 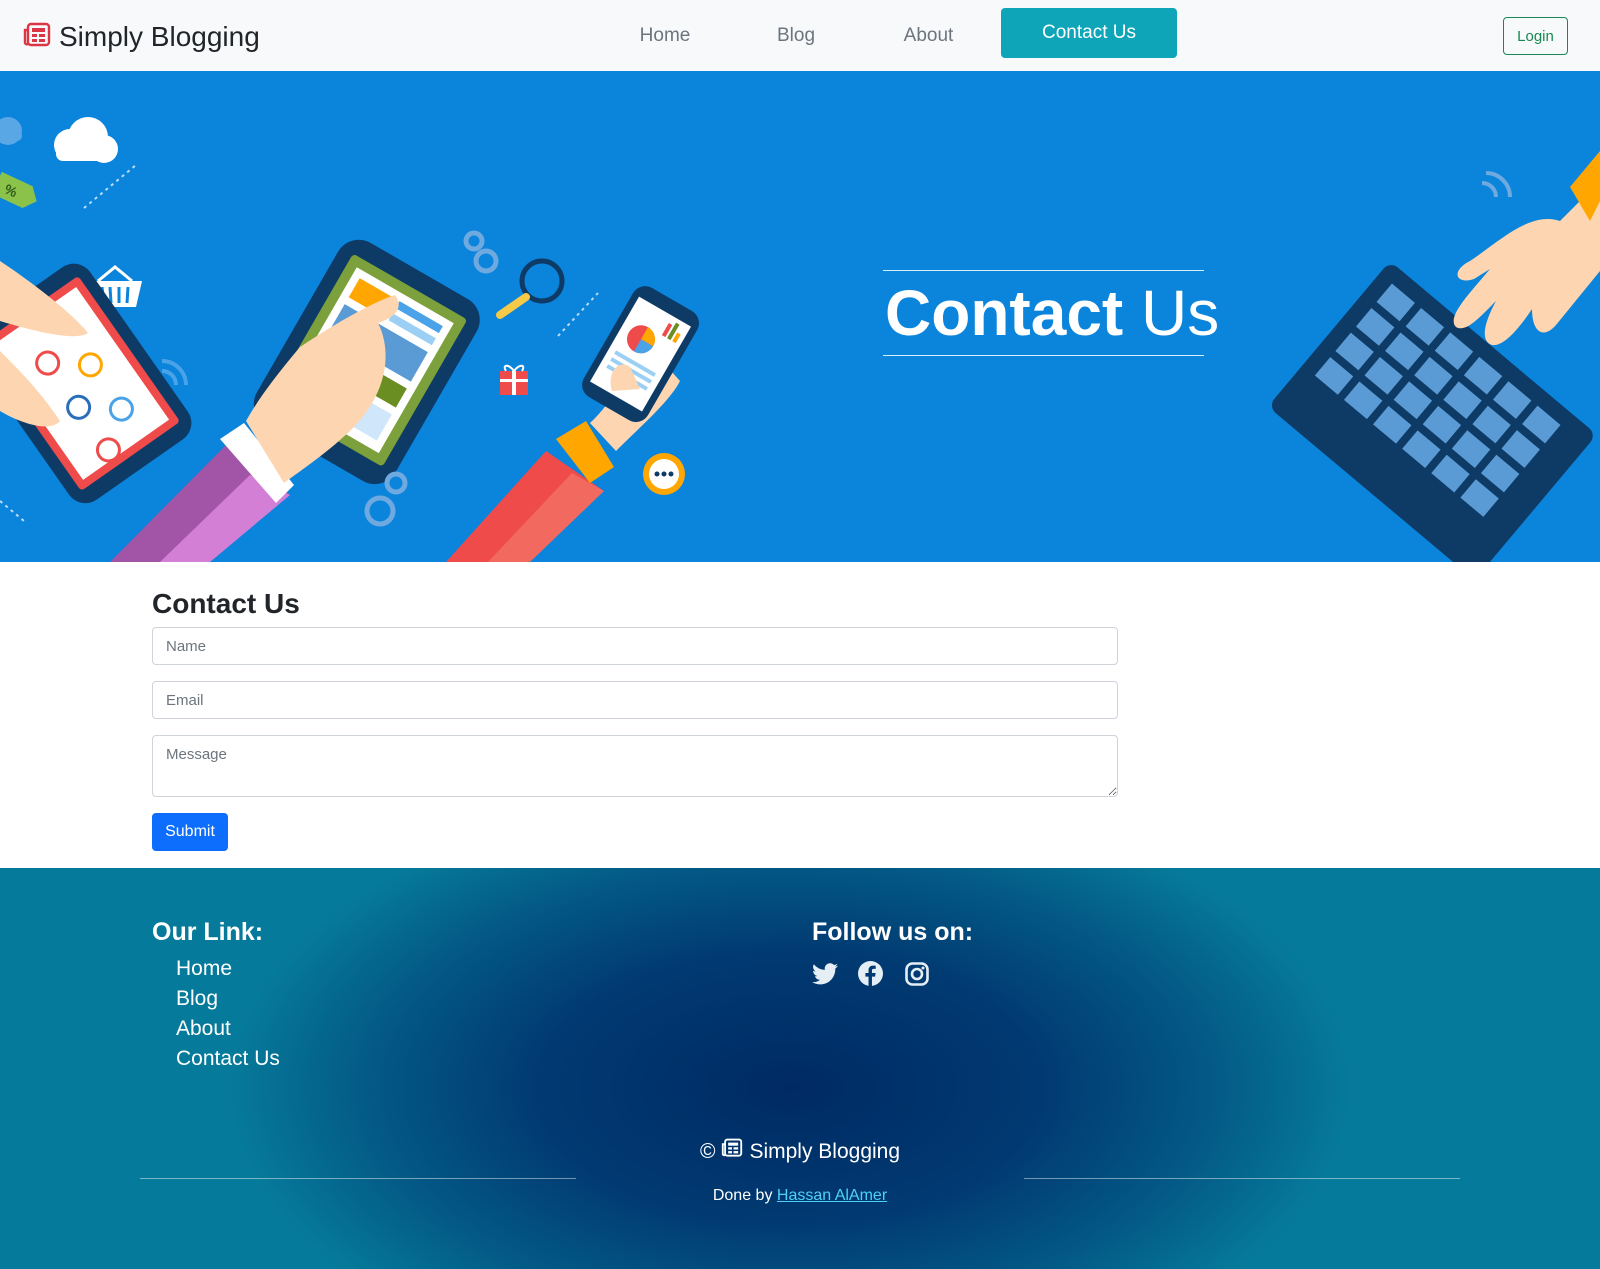 What do you see at coordinates (1180, 313) in the screenshot?
I see `hero-title-light: Us` at bounding box center [1180, 313].